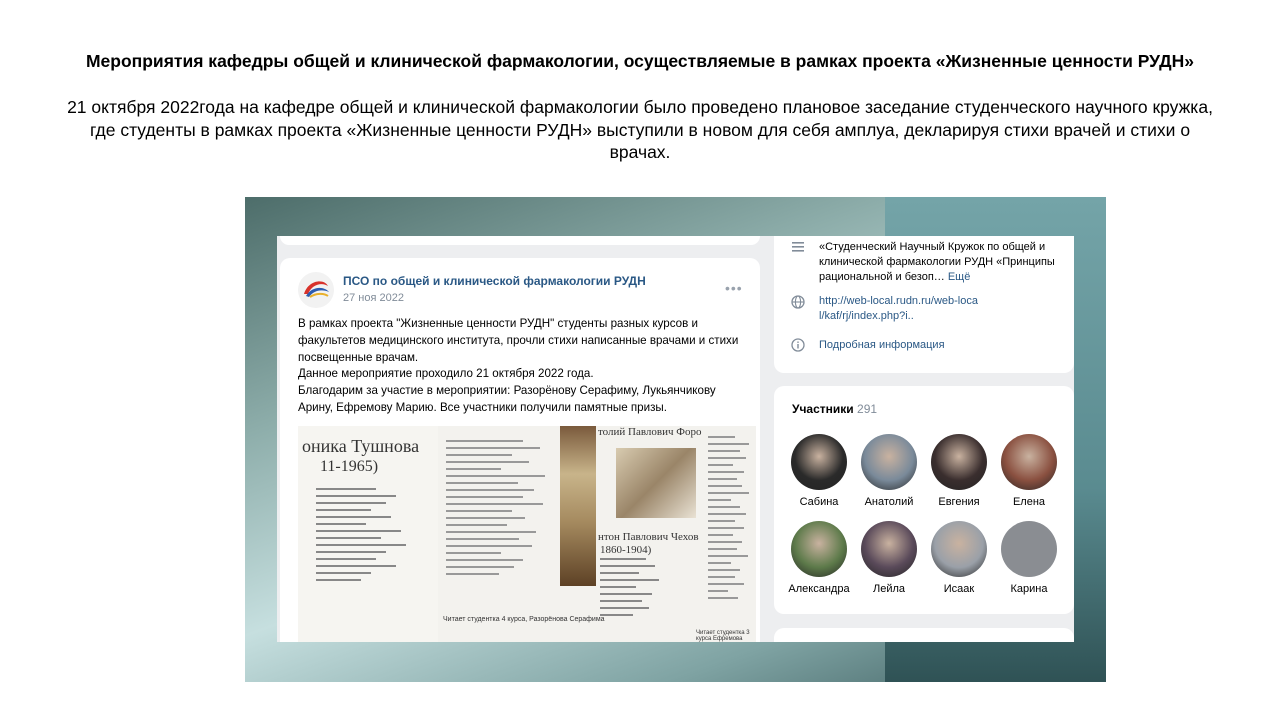 Image resolution: width=1280 pixels, height=720 pixels. What do you see at coordinates (798, 248) in the screenshot?
I see `menu-lines-icon` at bounding box center [798, 248].